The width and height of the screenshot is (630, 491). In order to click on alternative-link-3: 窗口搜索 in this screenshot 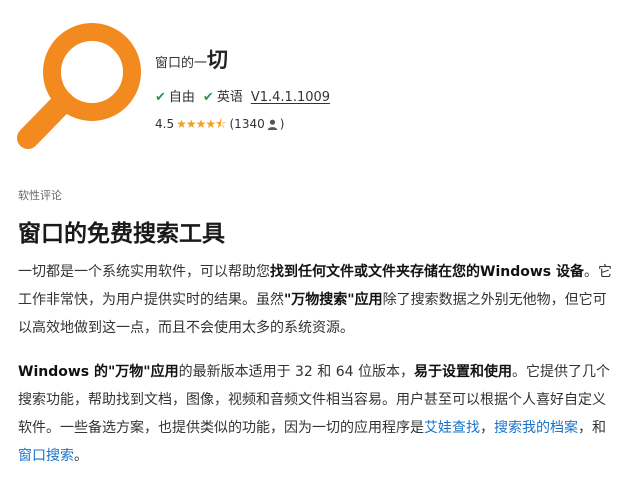, I will do `click(46, 456)`.